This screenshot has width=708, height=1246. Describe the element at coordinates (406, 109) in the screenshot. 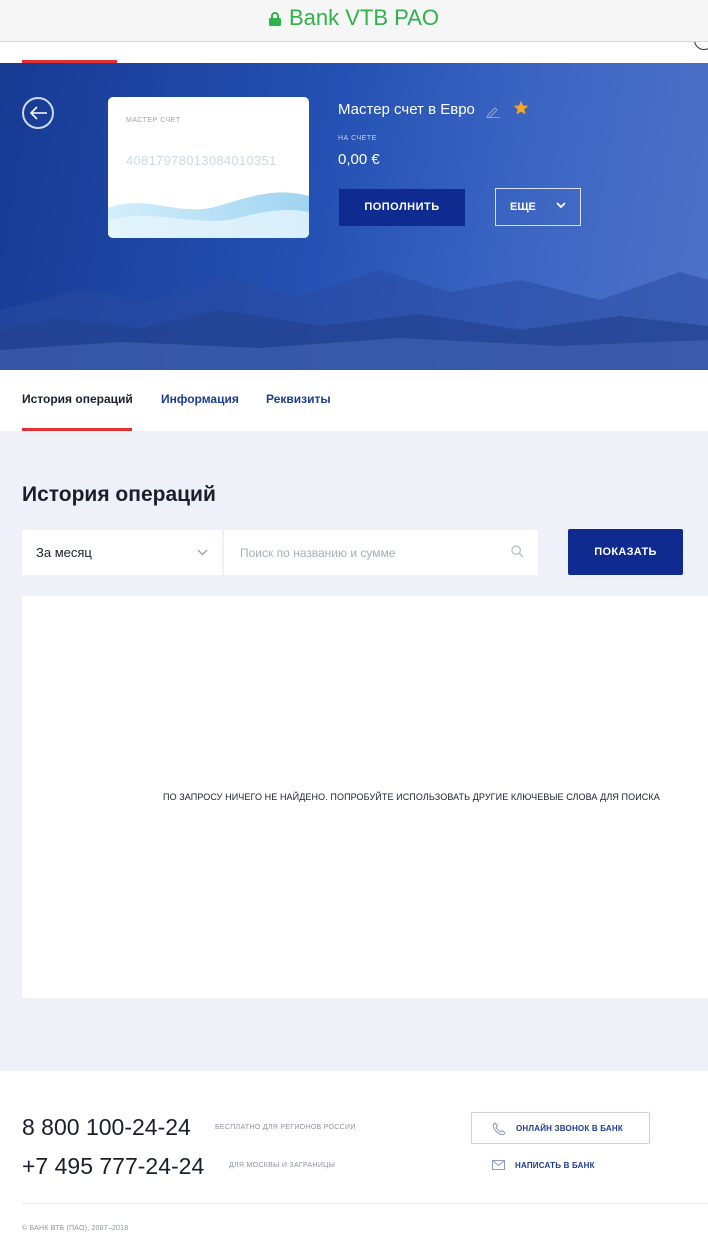

I see `account-title: Мастер счет в Евро` at that location.